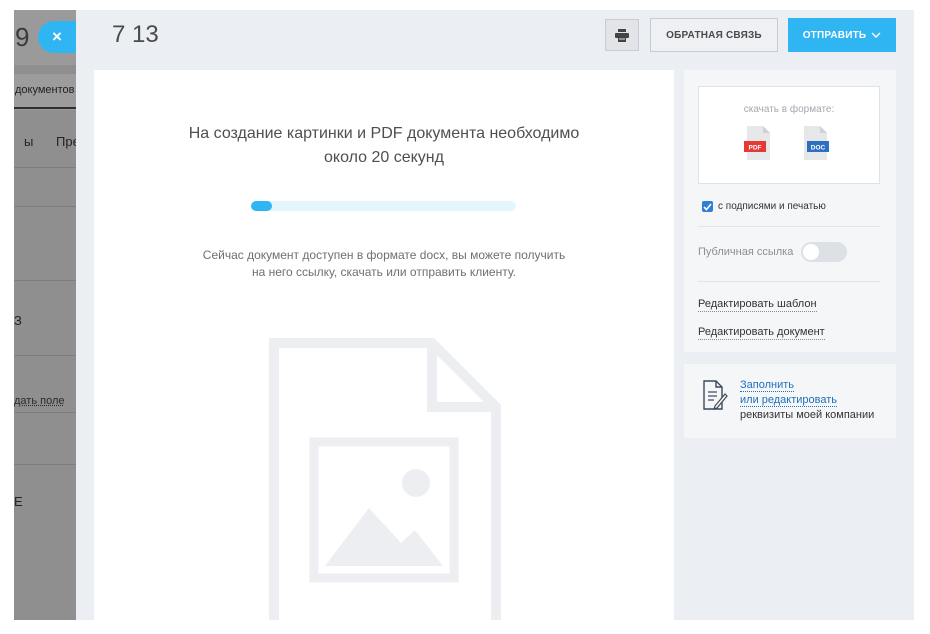 Image resolution: width=930 pixels, height=634 pixels. I want to click on signatures-label: с подписями и печатью, so click(772, 206).